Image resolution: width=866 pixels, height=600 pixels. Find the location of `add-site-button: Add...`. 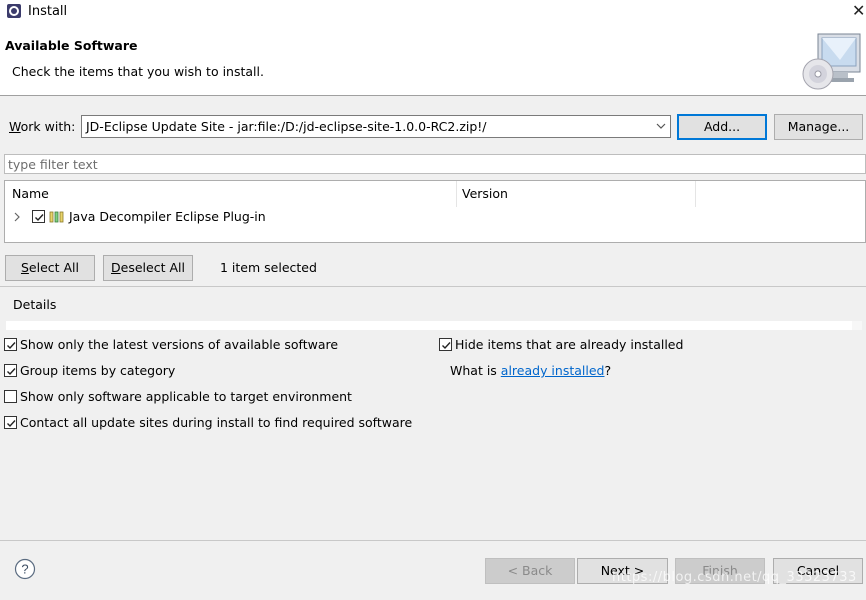

add-site-button: Add... is located at coordinates (722, 127).